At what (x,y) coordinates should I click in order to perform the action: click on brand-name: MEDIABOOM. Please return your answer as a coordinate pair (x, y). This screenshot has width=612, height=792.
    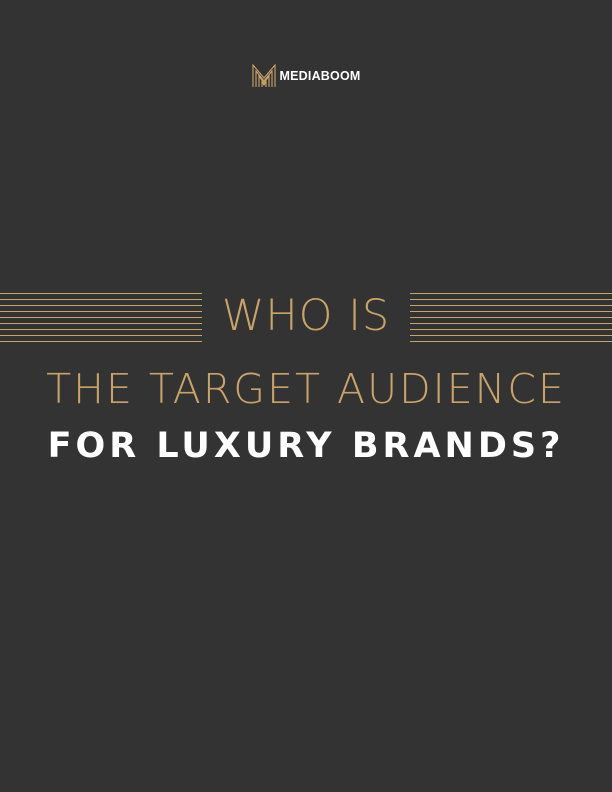
    Looking at the image, I should click on (320, 76).